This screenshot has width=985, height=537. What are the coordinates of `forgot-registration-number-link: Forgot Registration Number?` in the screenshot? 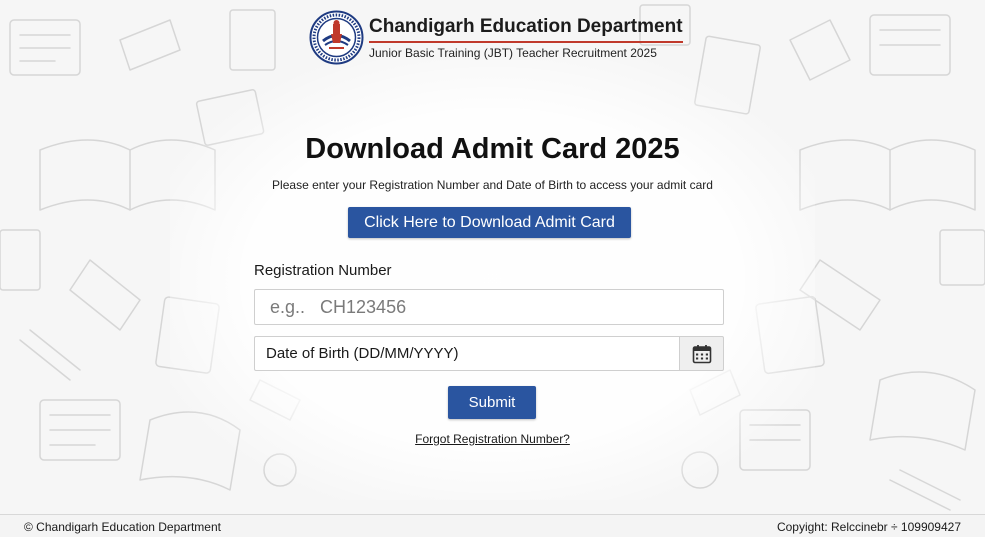 It's located at (492, 439).